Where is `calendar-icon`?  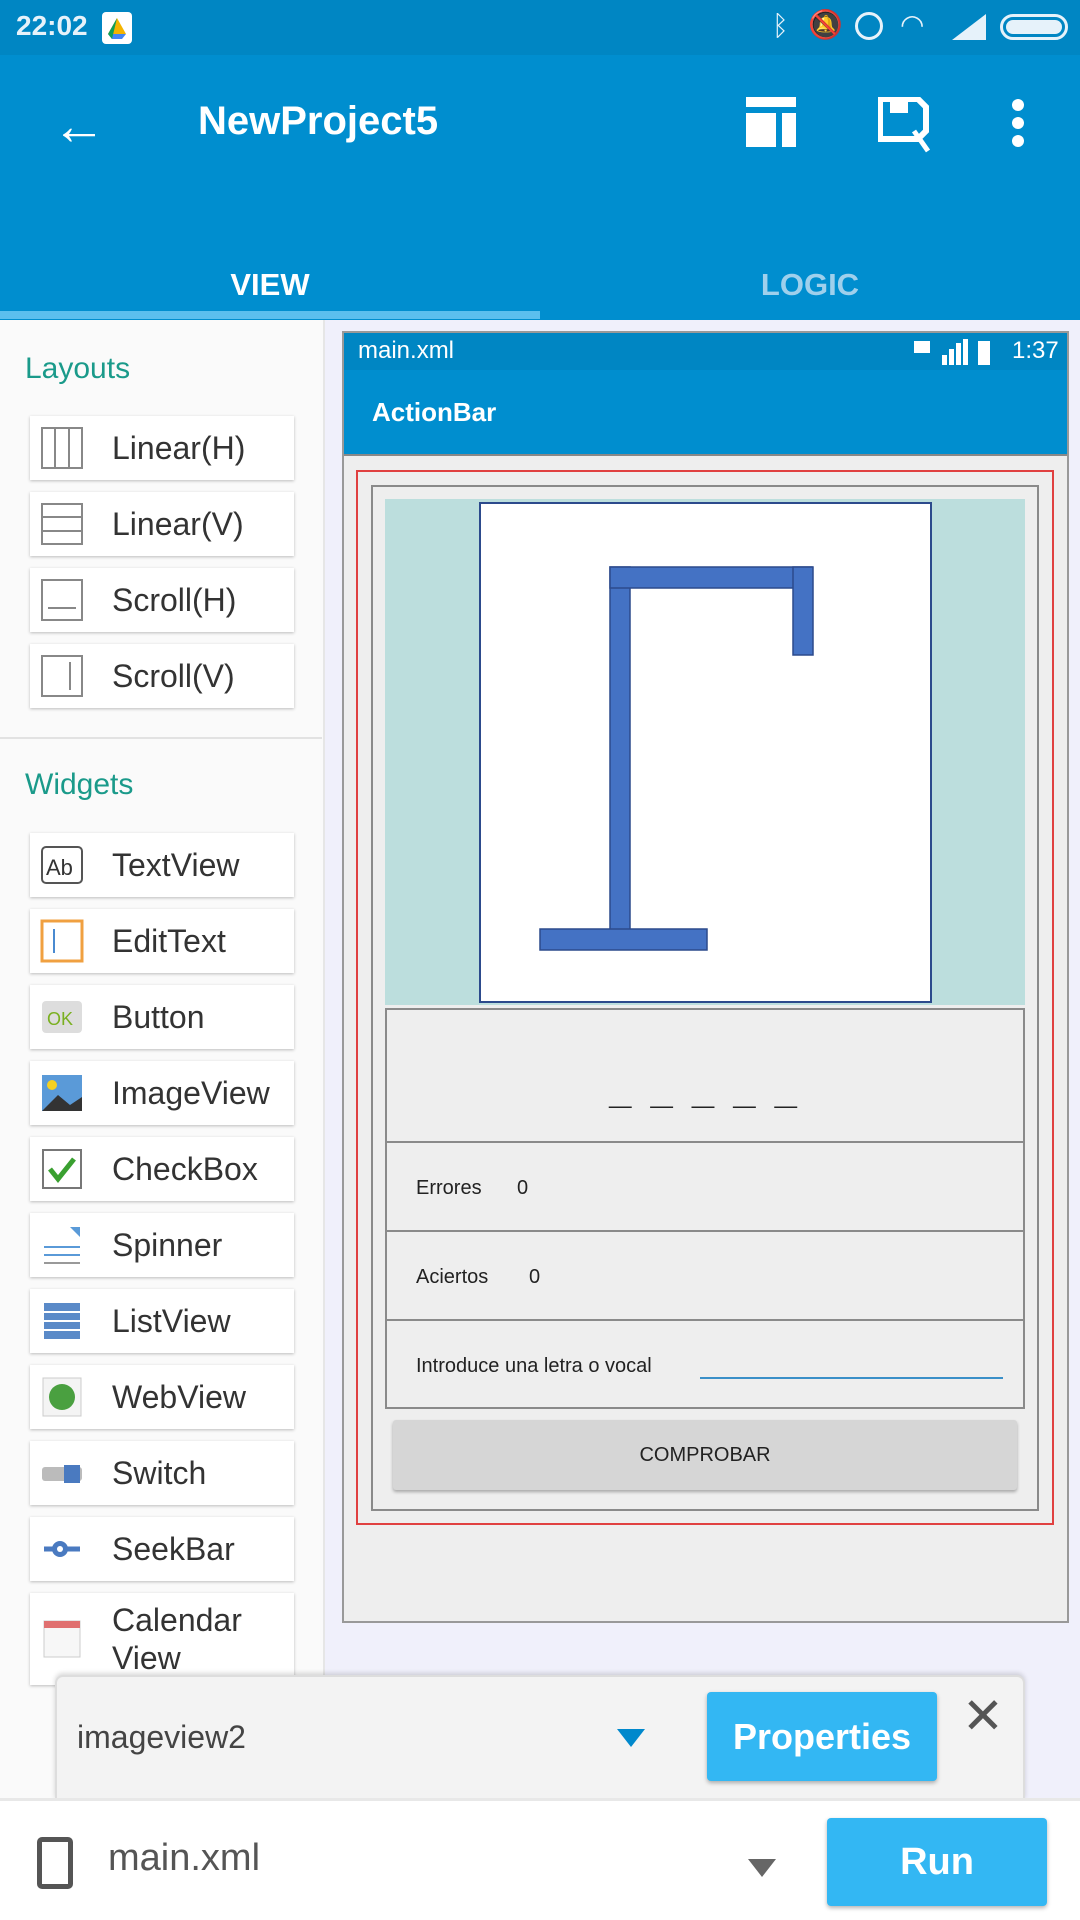
calendar-icon is located at coordinates (62, 1639).